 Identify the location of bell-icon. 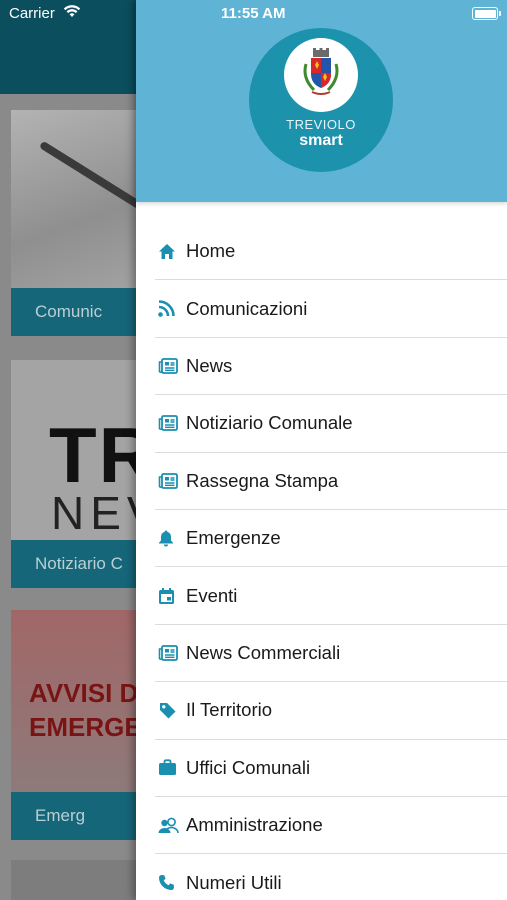
(170, 538).